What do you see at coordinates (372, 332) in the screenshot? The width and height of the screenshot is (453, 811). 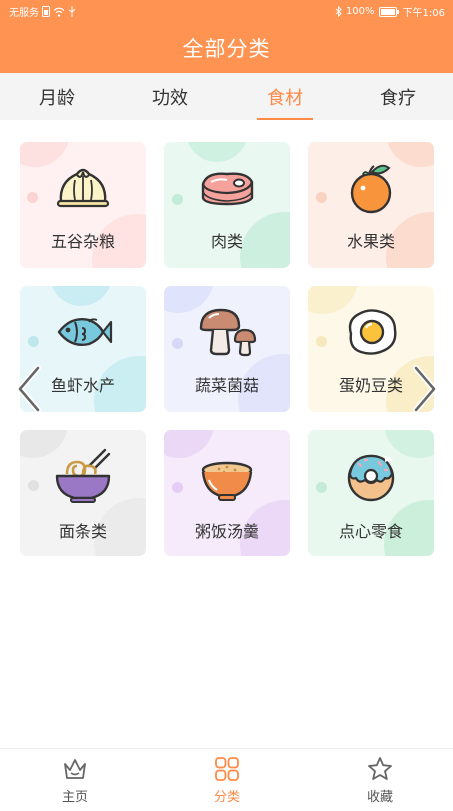 I see `fried-egg-icon` at bounding box center [372, 332].